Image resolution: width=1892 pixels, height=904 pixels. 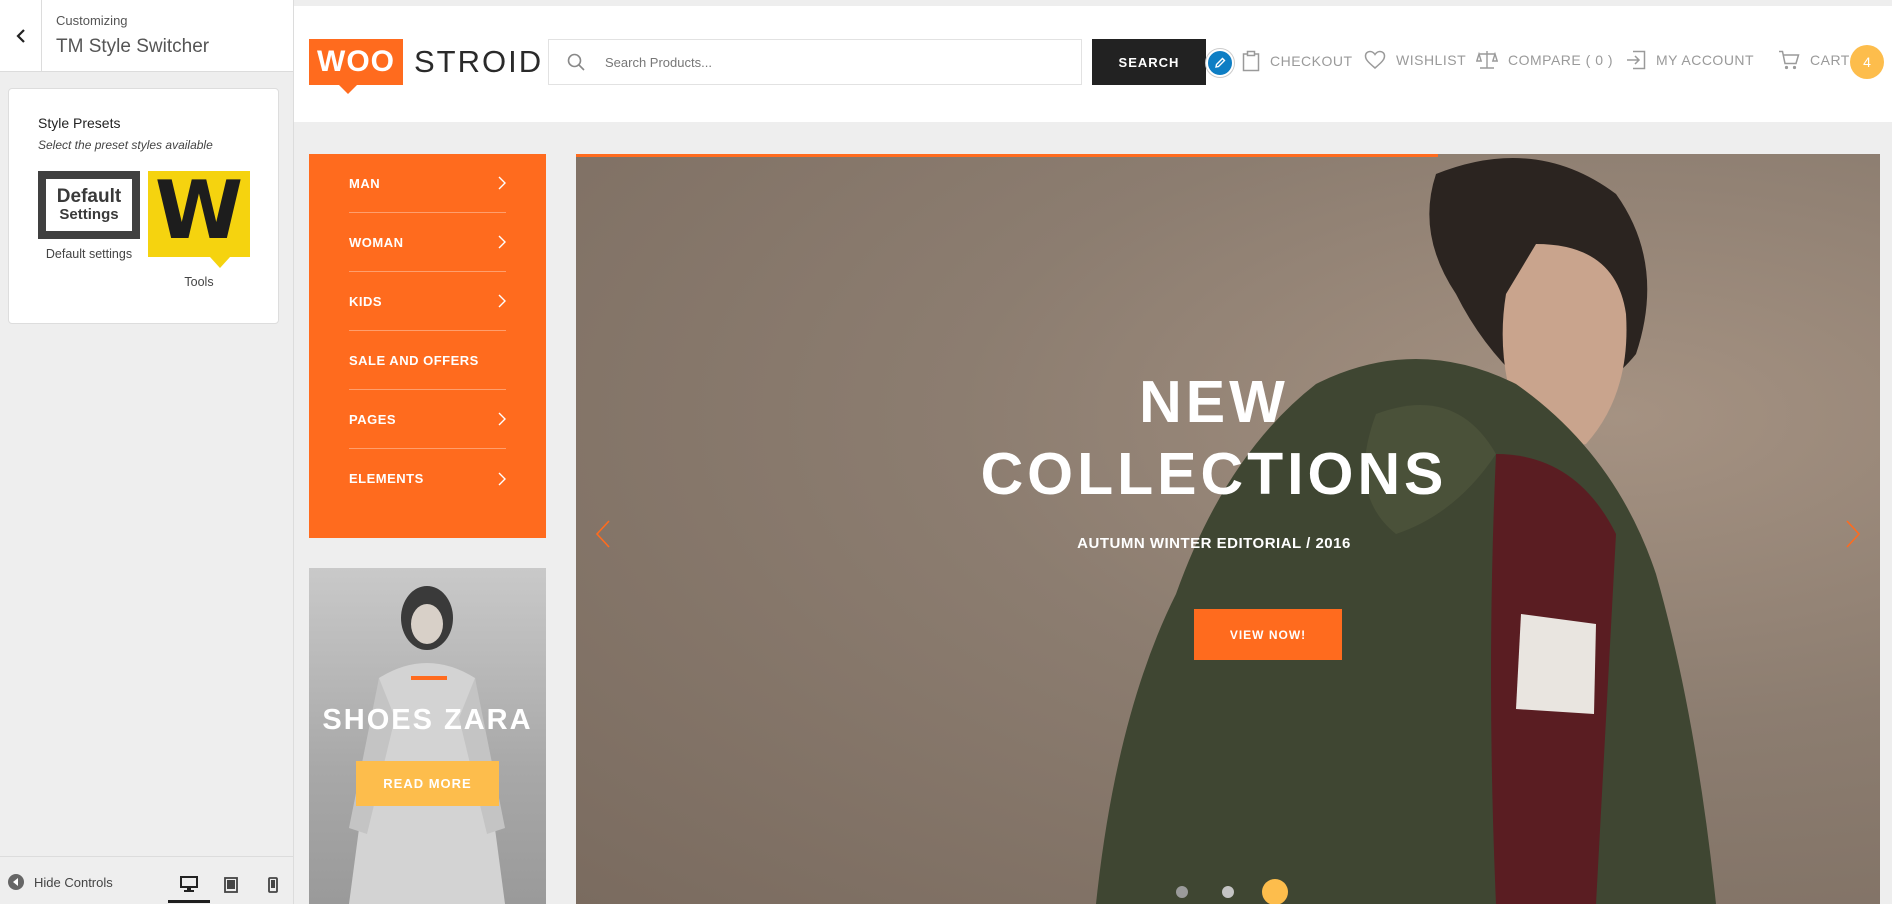 I want to click on logo-mark-text: WOO, so click(x=356, y=61).